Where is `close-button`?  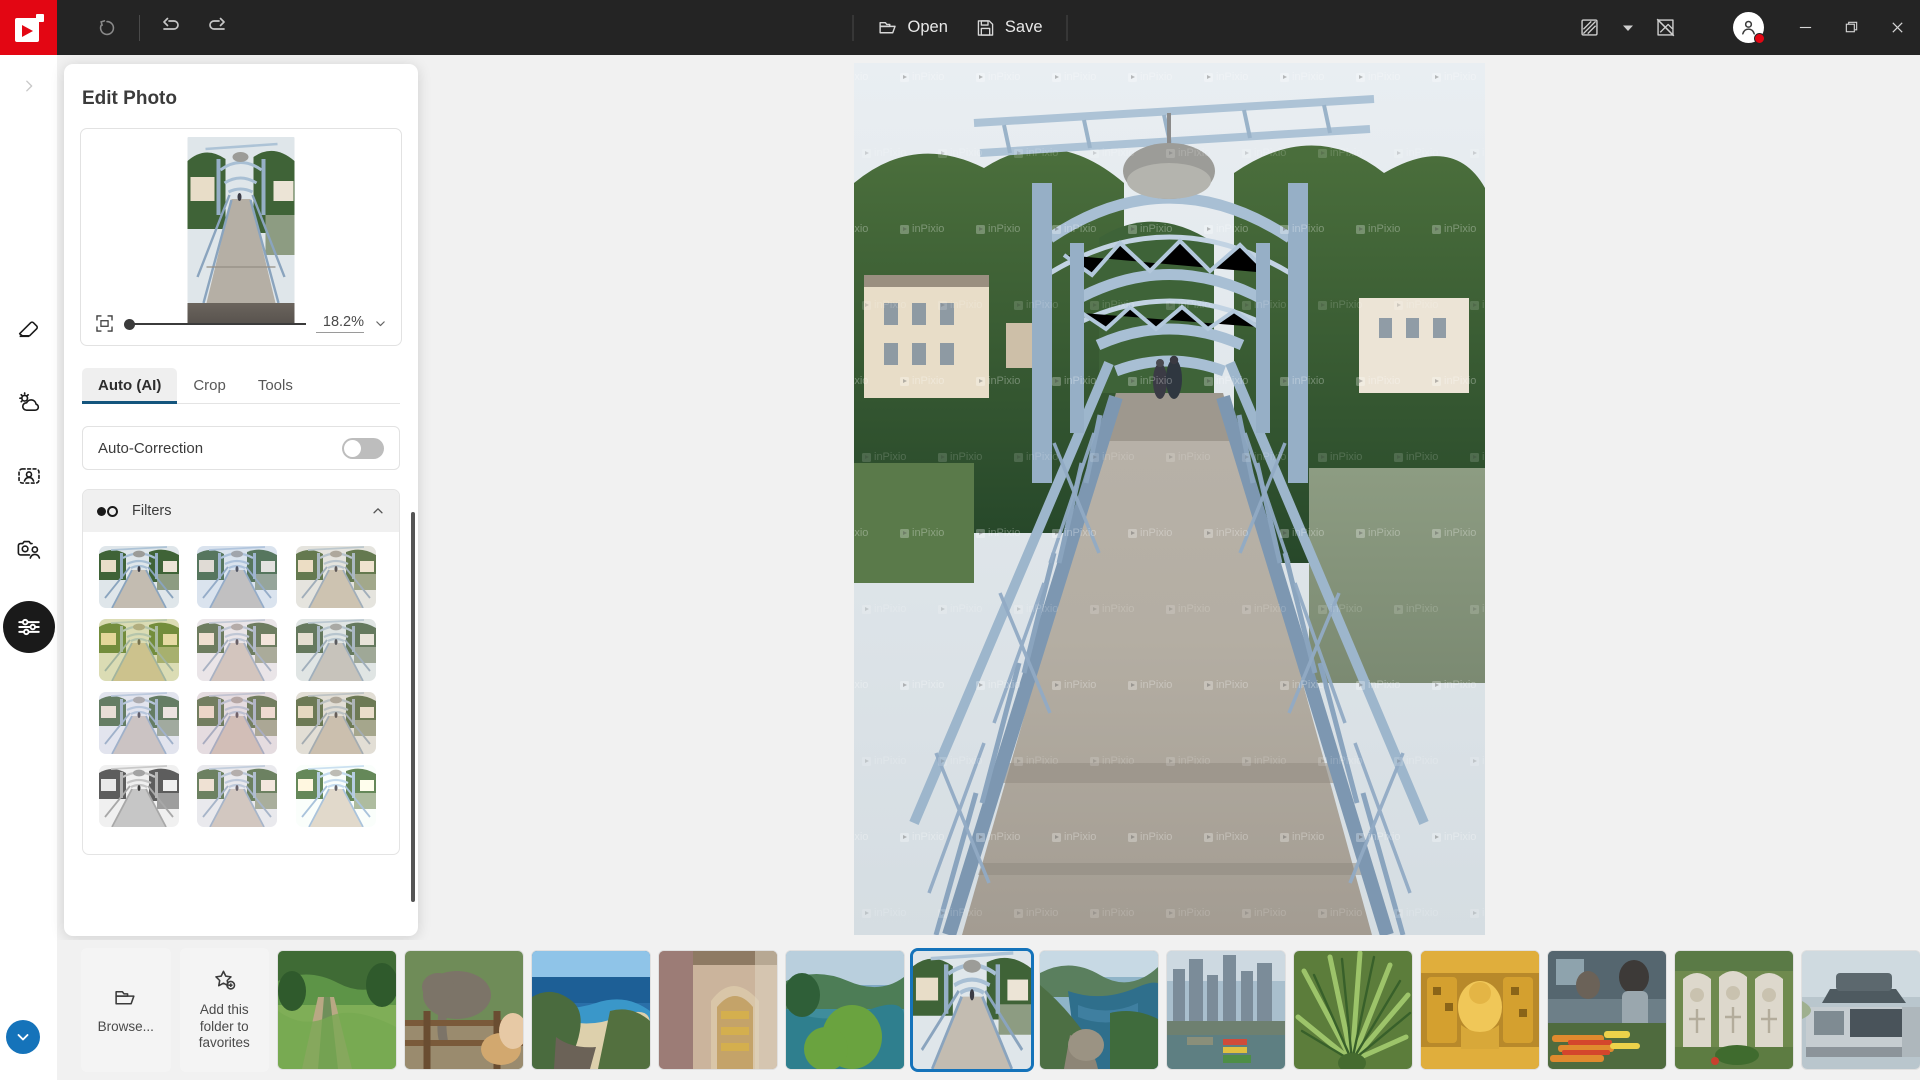 close-button is located at coordinates (1897, 27).